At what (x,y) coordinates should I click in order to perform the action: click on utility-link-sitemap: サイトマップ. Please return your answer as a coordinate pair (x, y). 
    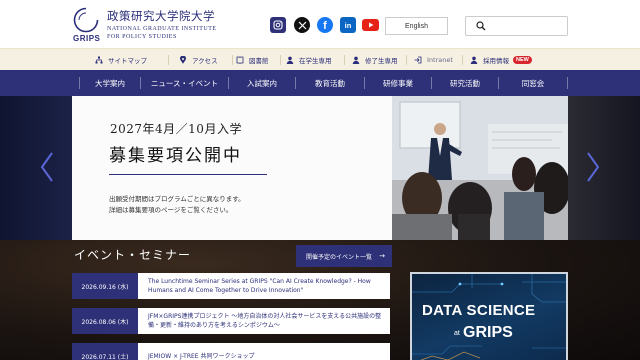
    Looking at the image, I should click on (121, 60).